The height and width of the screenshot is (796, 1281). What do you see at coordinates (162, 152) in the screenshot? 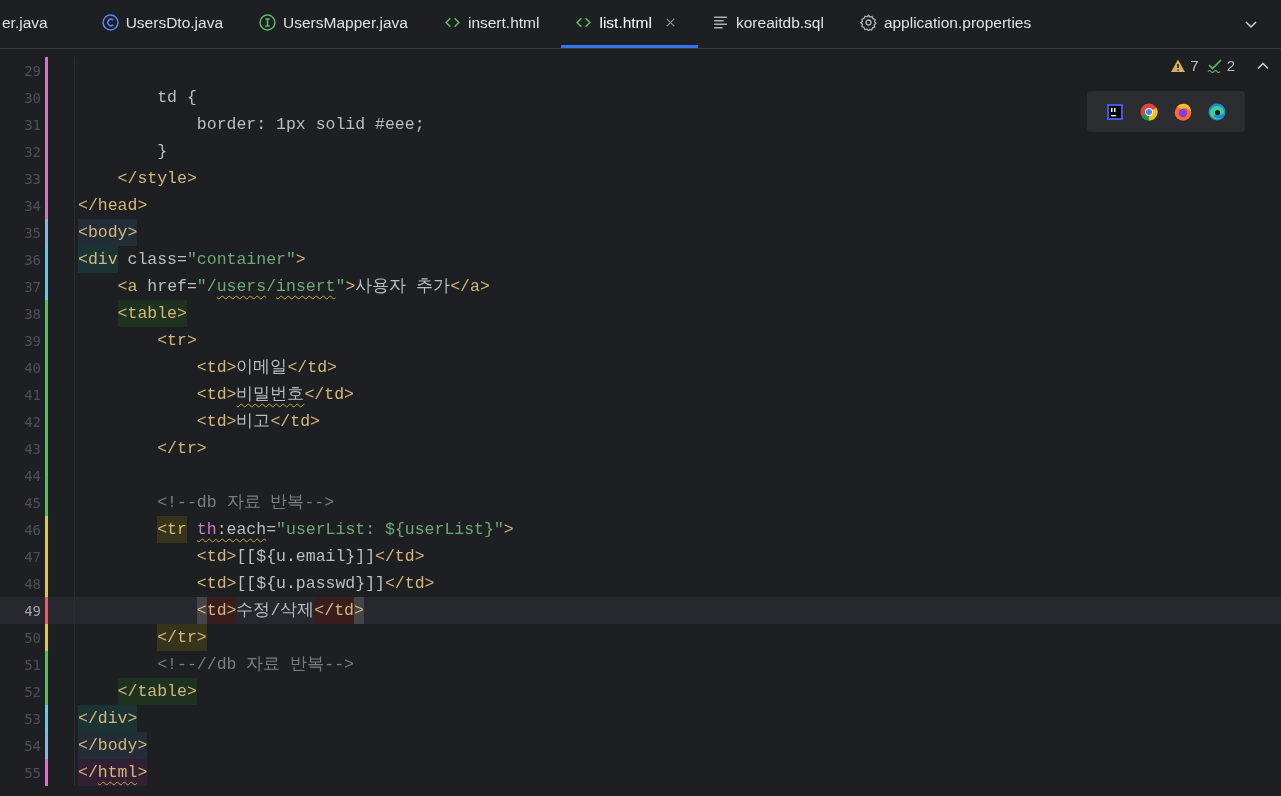
I see `css-code: }` at bounding box center [162, 152].